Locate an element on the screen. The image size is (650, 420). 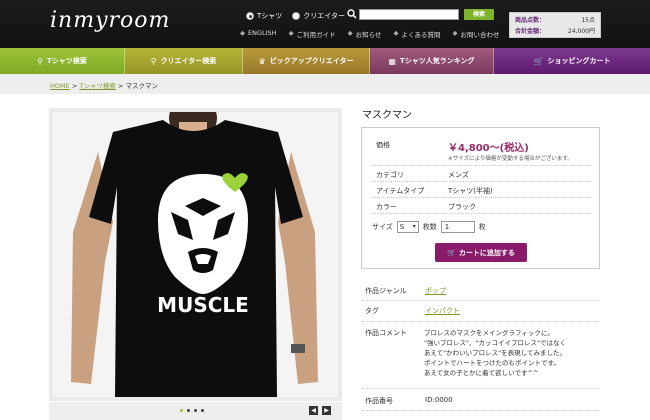
nav-ranking: ▦ Tシャツ人気ランキング is located at coordinates (432, 61).